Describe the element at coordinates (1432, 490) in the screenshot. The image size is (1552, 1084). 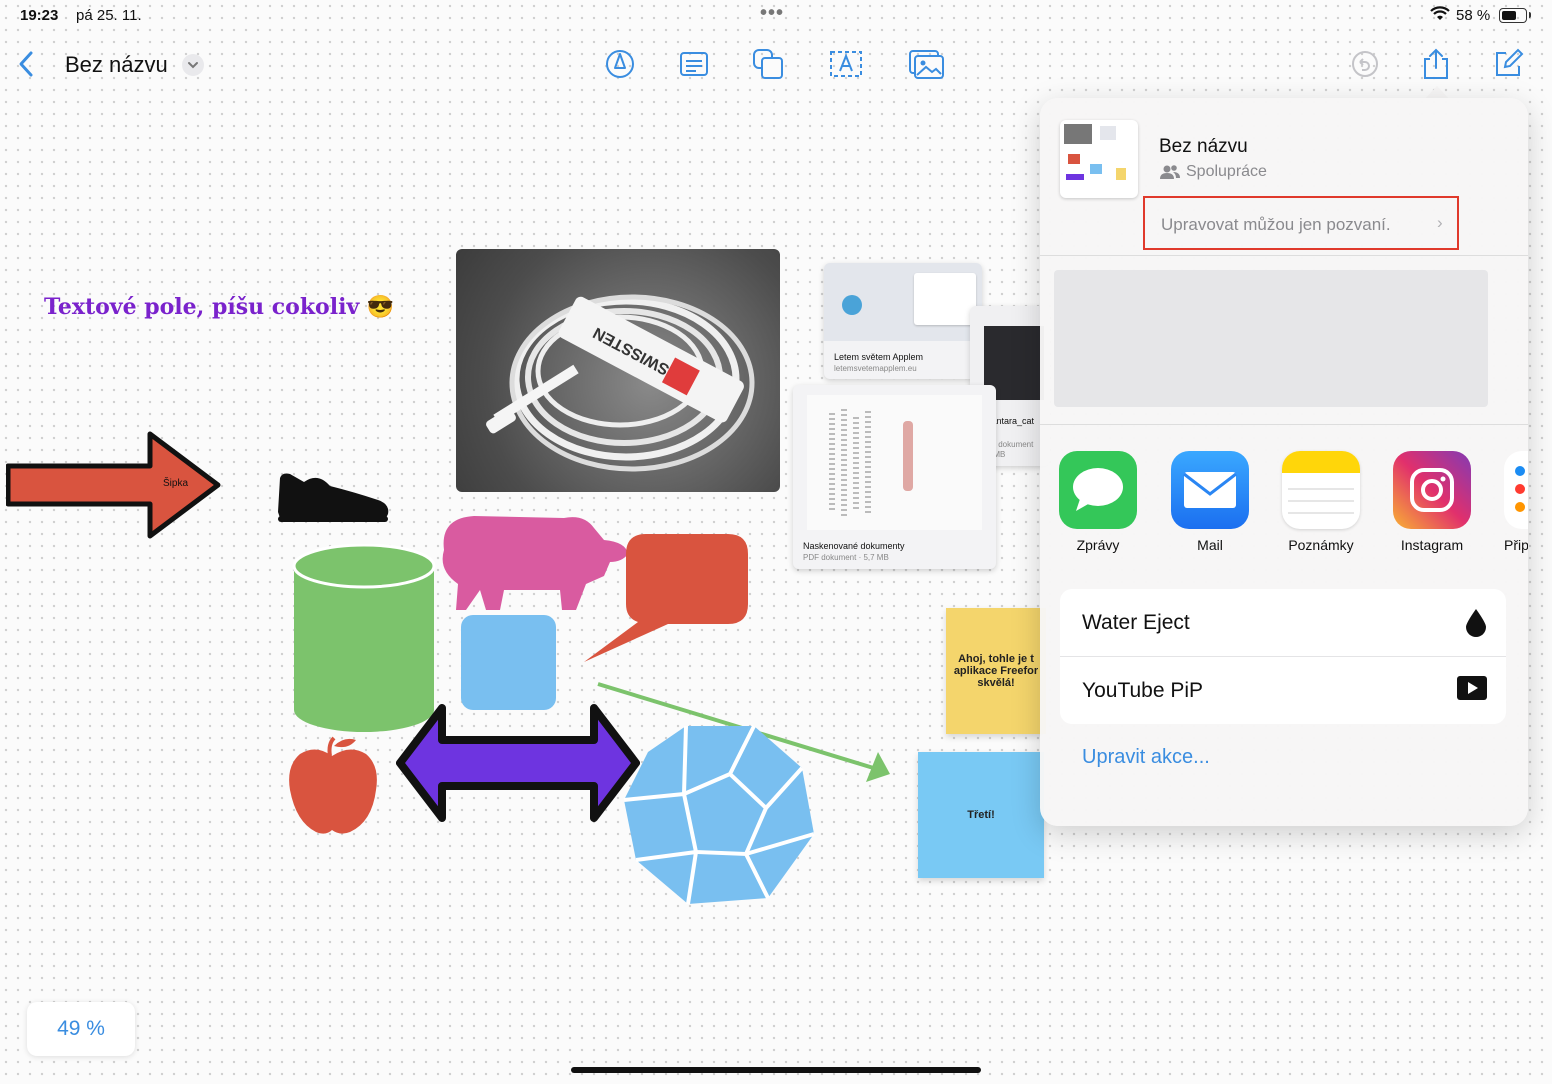
I see `instagram-icon` at that location.